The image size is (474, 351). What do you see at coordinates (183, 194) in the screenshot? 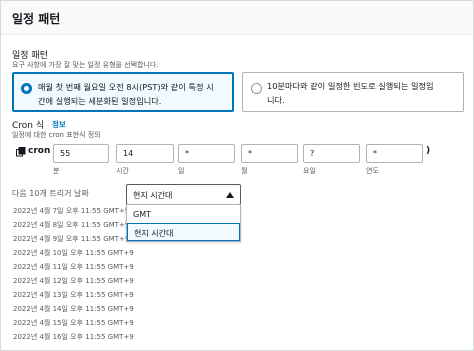
I see `timezone-select: 현지 시간대` at bounding box center [183, 194].